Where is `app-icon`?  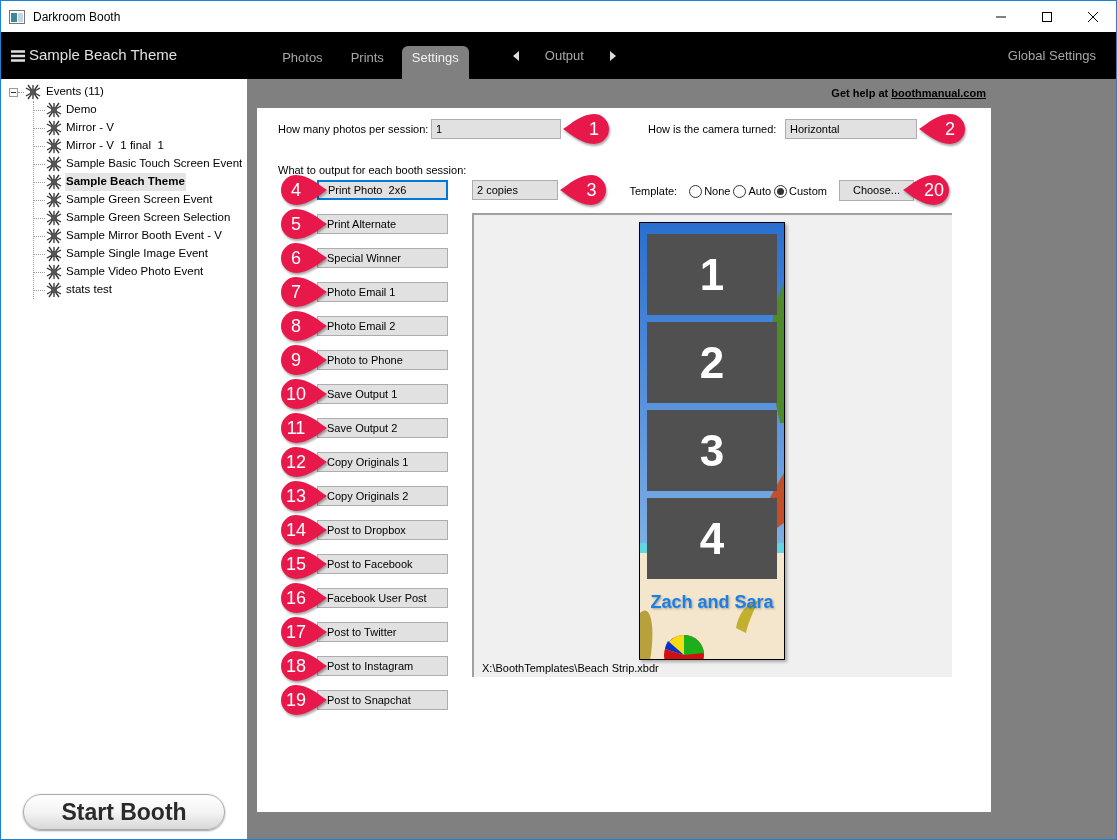
app-icon is located at coordinates (17, 16).